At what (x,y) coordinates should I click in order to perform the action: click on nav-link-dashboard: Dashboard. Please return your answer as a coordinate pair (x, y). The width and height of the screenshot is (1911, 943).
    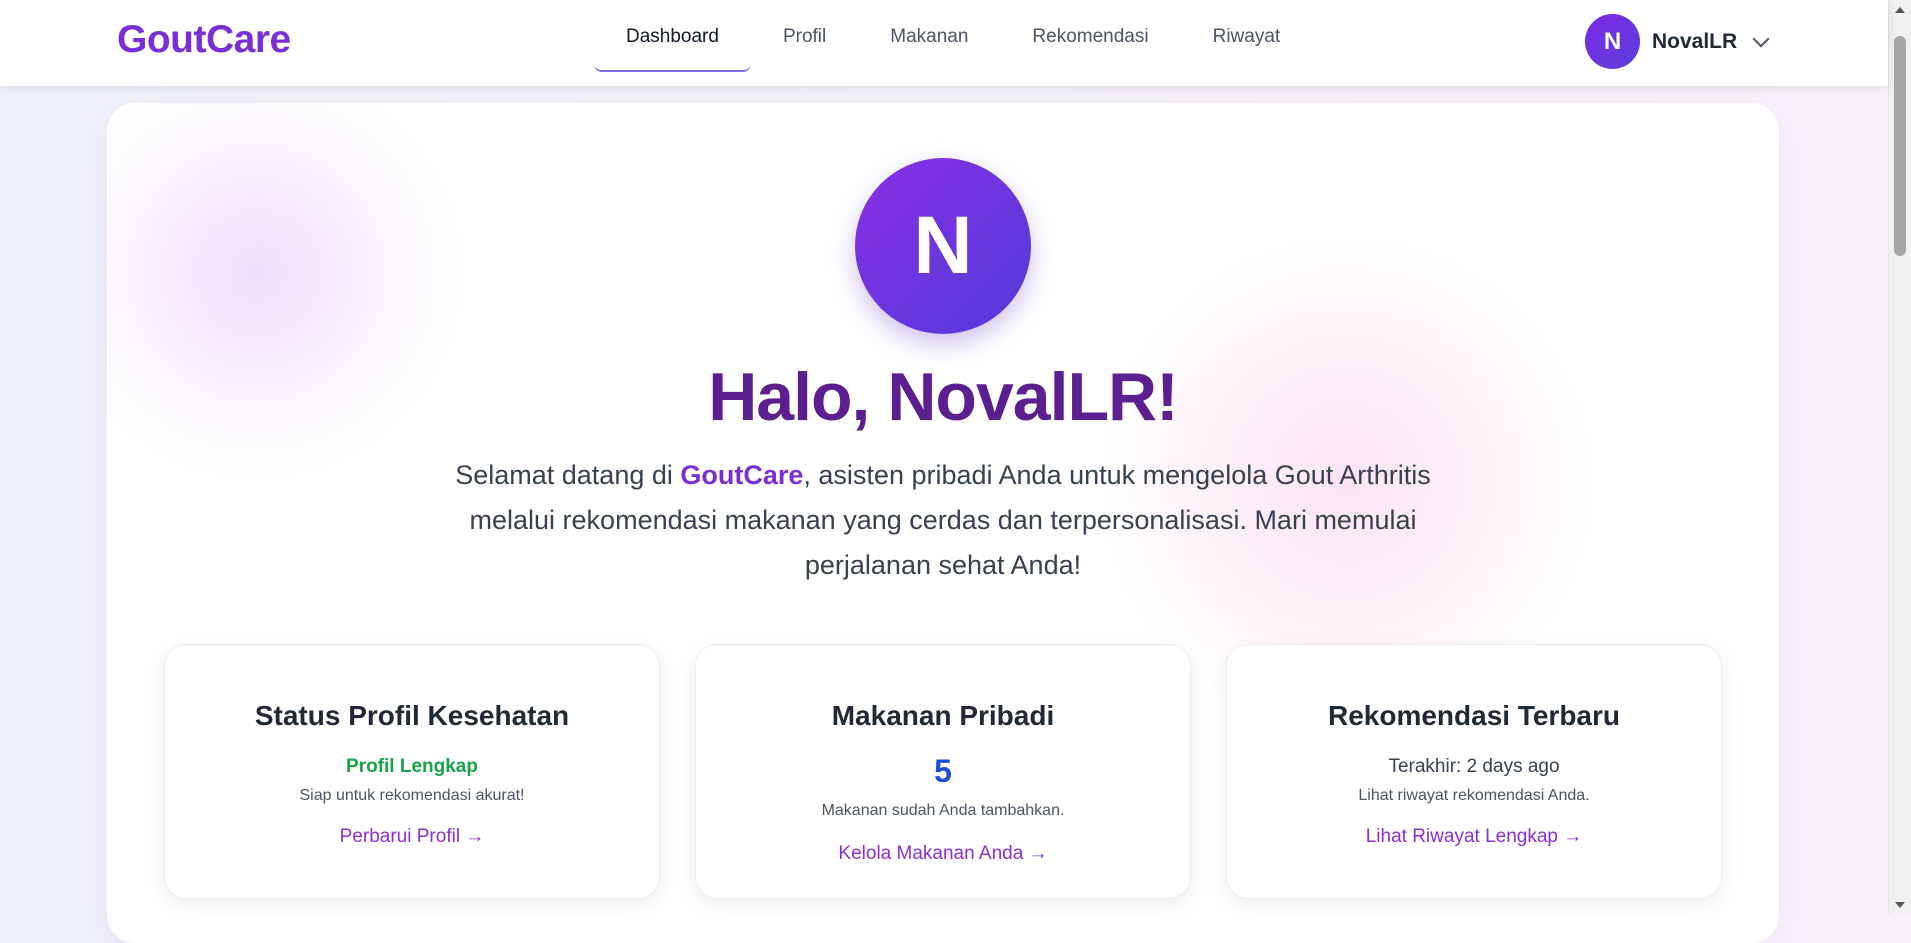
    Looking at the image, I should click on (672, 36).